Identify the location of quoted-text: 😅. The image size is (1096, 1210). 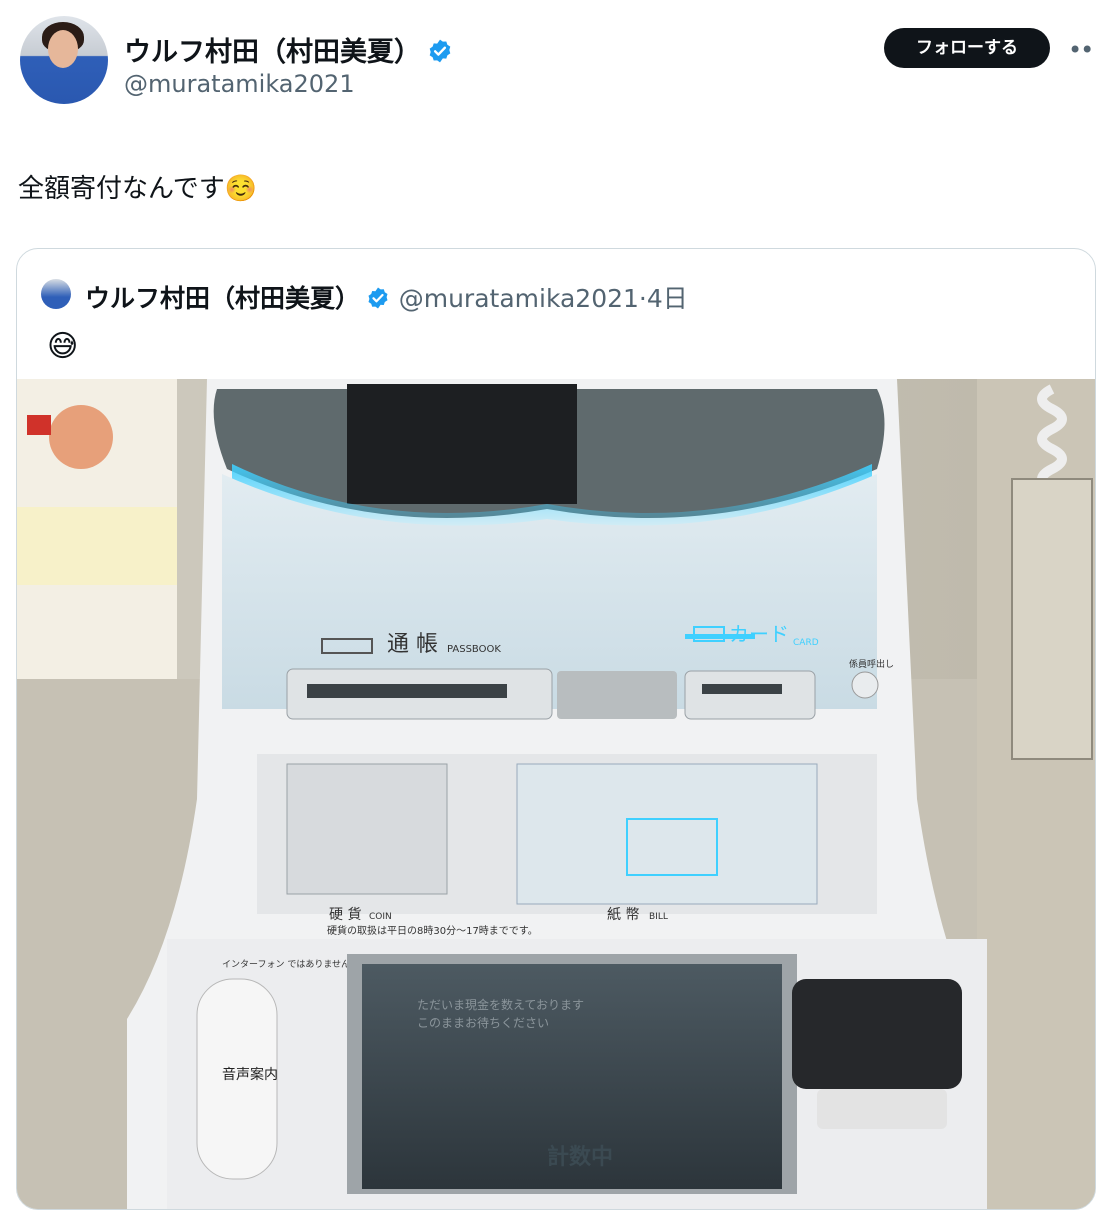
(63, 346).